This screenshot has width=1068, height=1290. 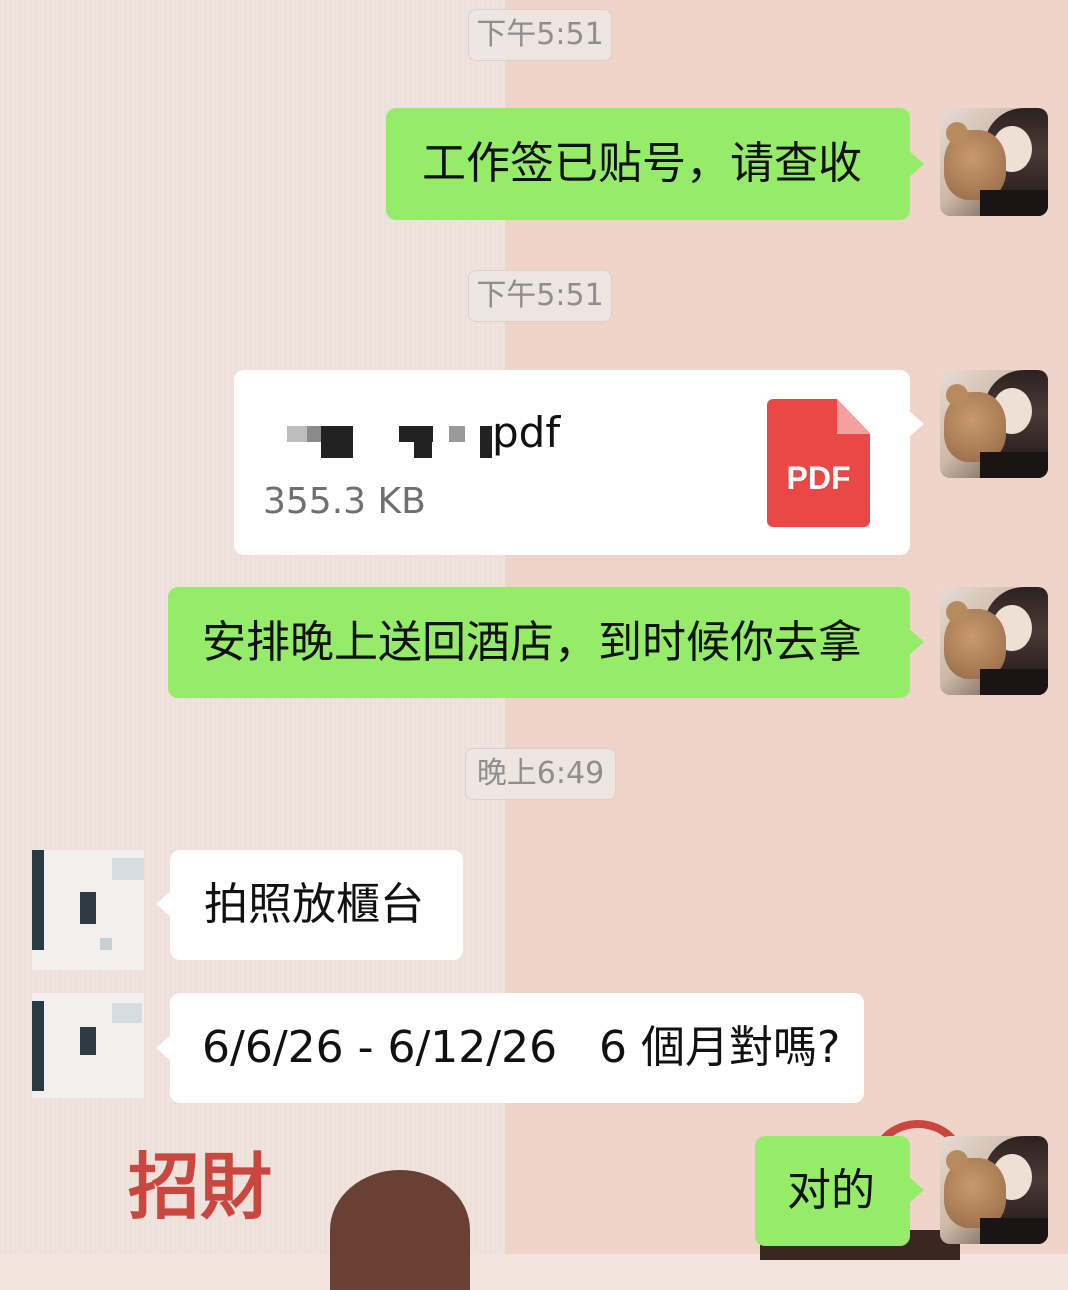 I want to click on message-text: 对的, so click(x=831, y=1190).